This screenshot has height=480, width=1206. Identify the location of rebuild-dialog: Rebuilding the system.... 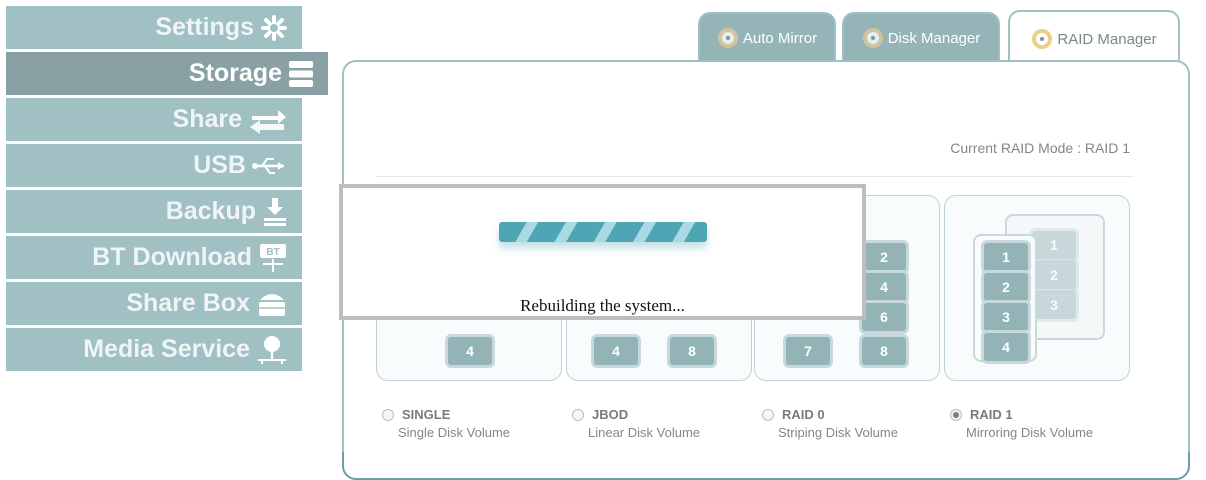
(602, 252).